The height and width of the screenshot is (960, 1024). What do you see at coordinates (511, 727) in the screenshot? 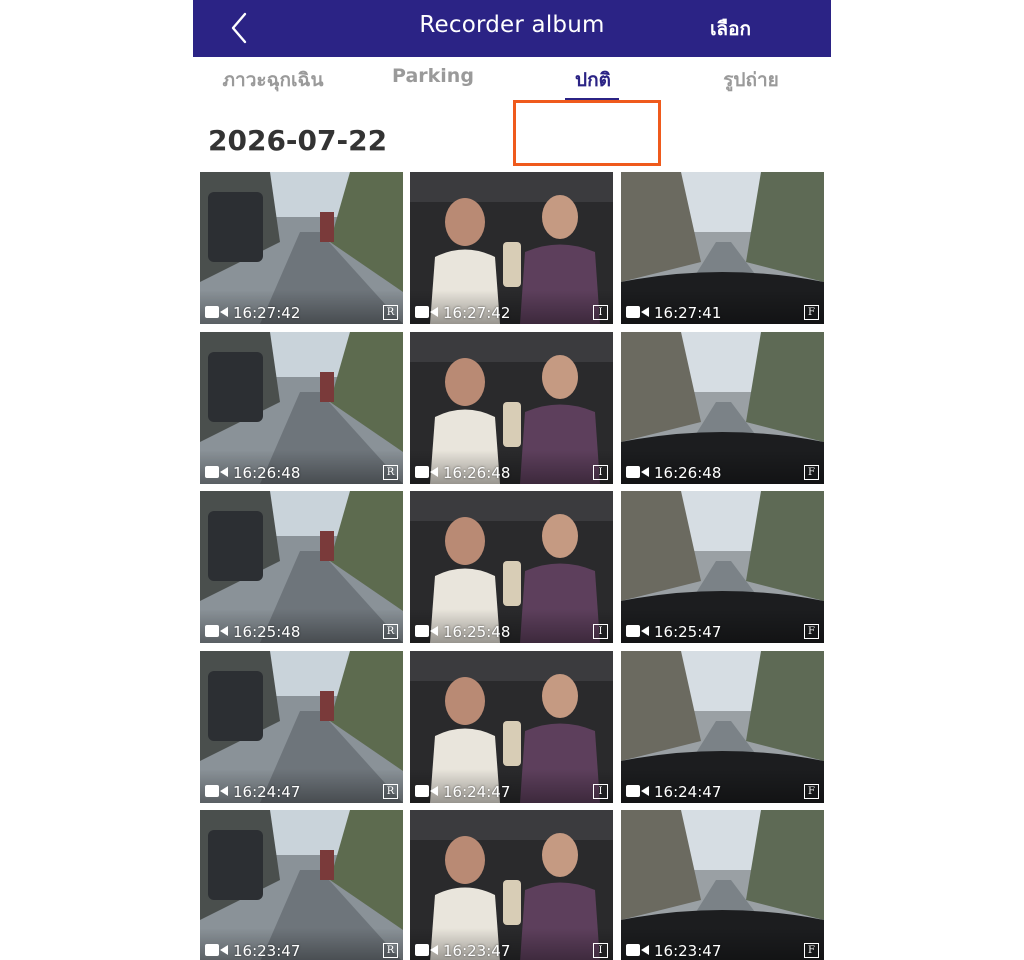
I see `video-thumbnail: 16:24:47 I` at bounding box center [511, 727].